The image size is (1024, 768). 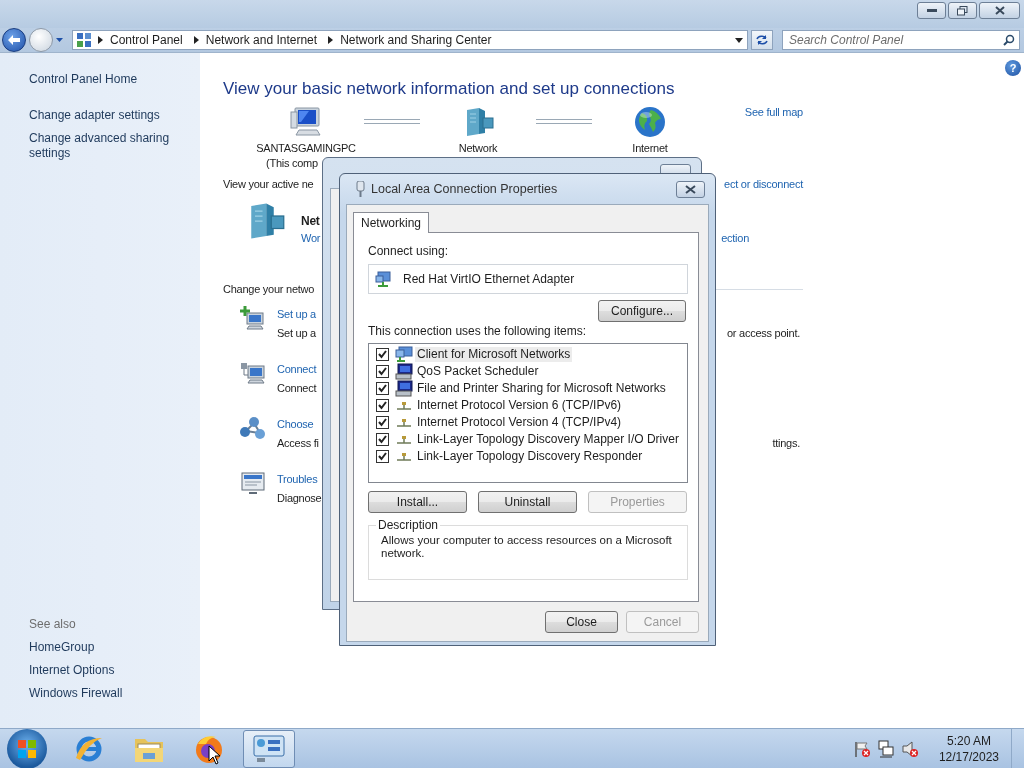 I want to click on minimize-button, so click(x=931, y=10).